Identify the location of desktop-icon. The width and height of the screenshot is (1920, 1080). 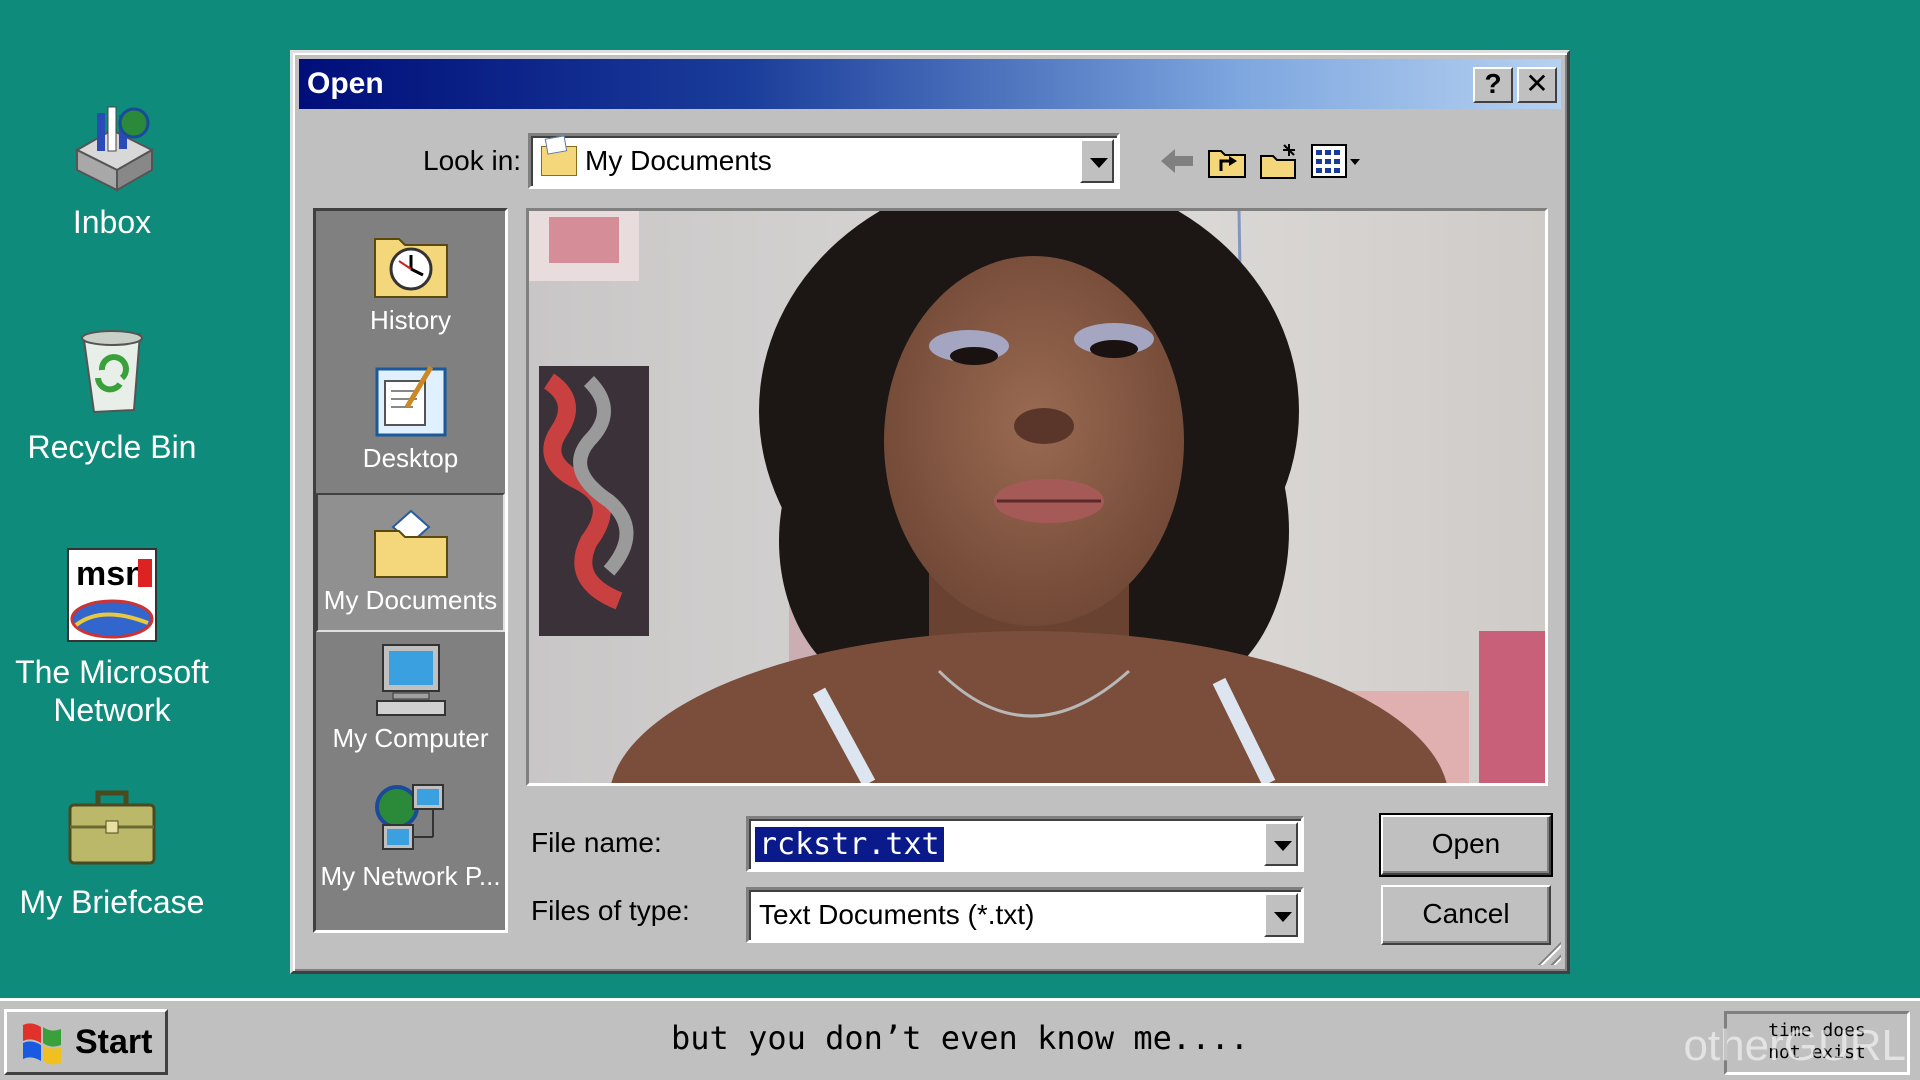
(411, 401).